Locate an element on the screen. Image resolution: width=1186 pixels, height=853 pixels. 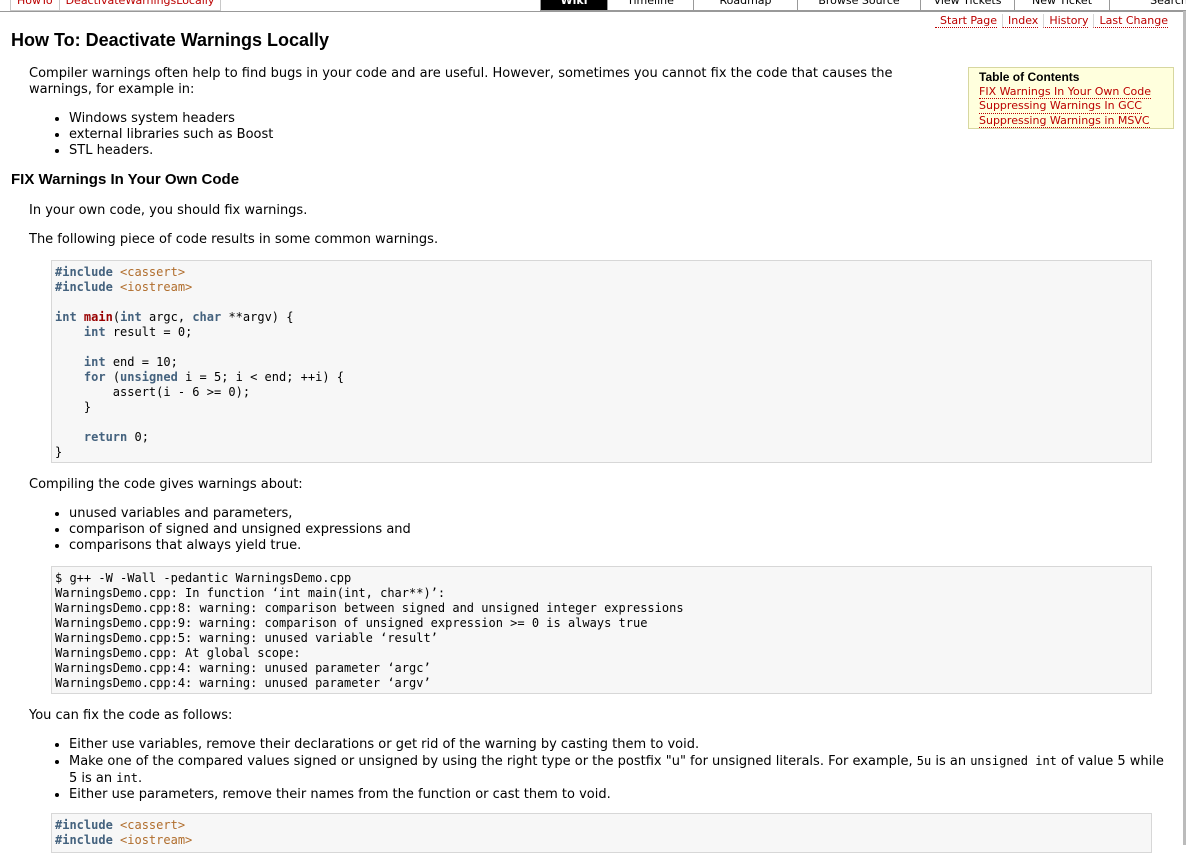
history-link: History is located at coordinates (1066, 21).